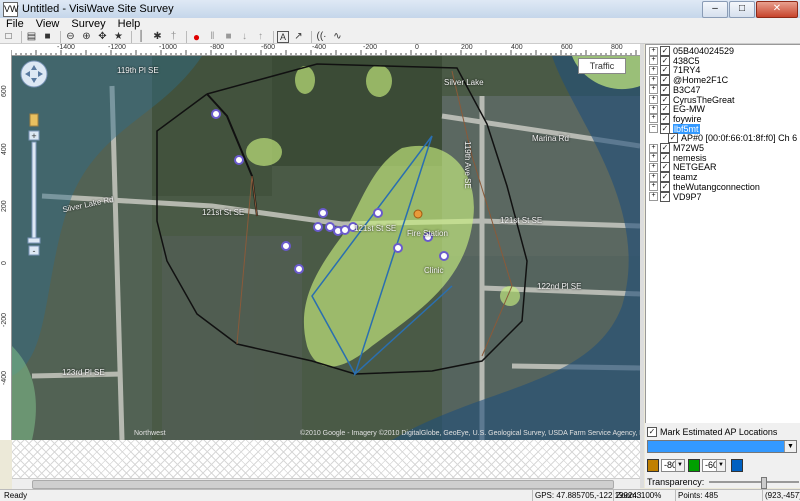 The height and width of the screenshot is (501, 800). I want to click on ap-tree-item: + ✓ 71RY4, so click(674, 70).